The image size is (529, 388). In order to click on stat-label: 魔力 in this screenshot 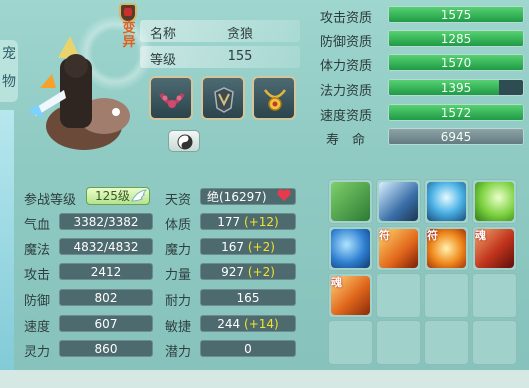, I will do `click(178, 250)`.